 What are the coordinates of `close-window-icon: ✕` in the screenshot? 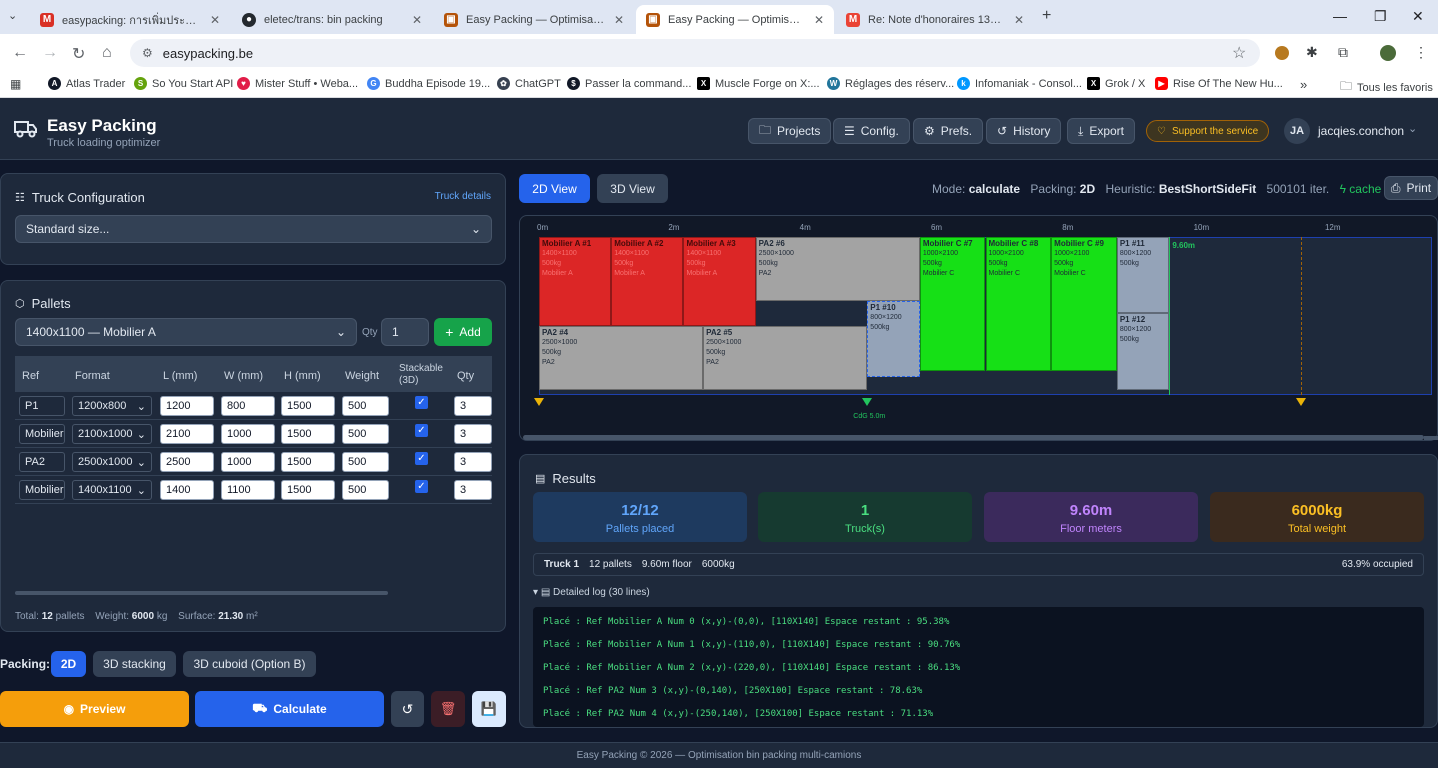 It's located at (1418, 16).